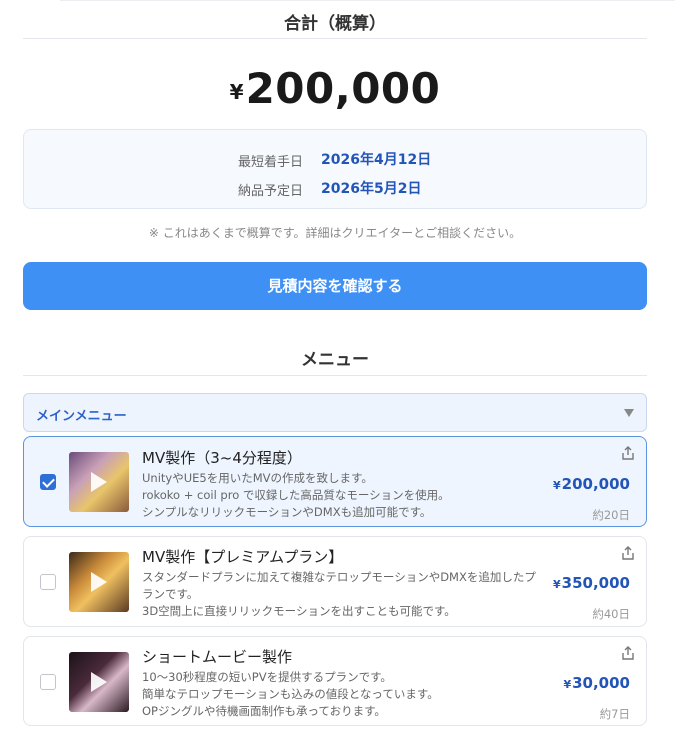  I want to click on price-value: 200,000, so click(595, 484).